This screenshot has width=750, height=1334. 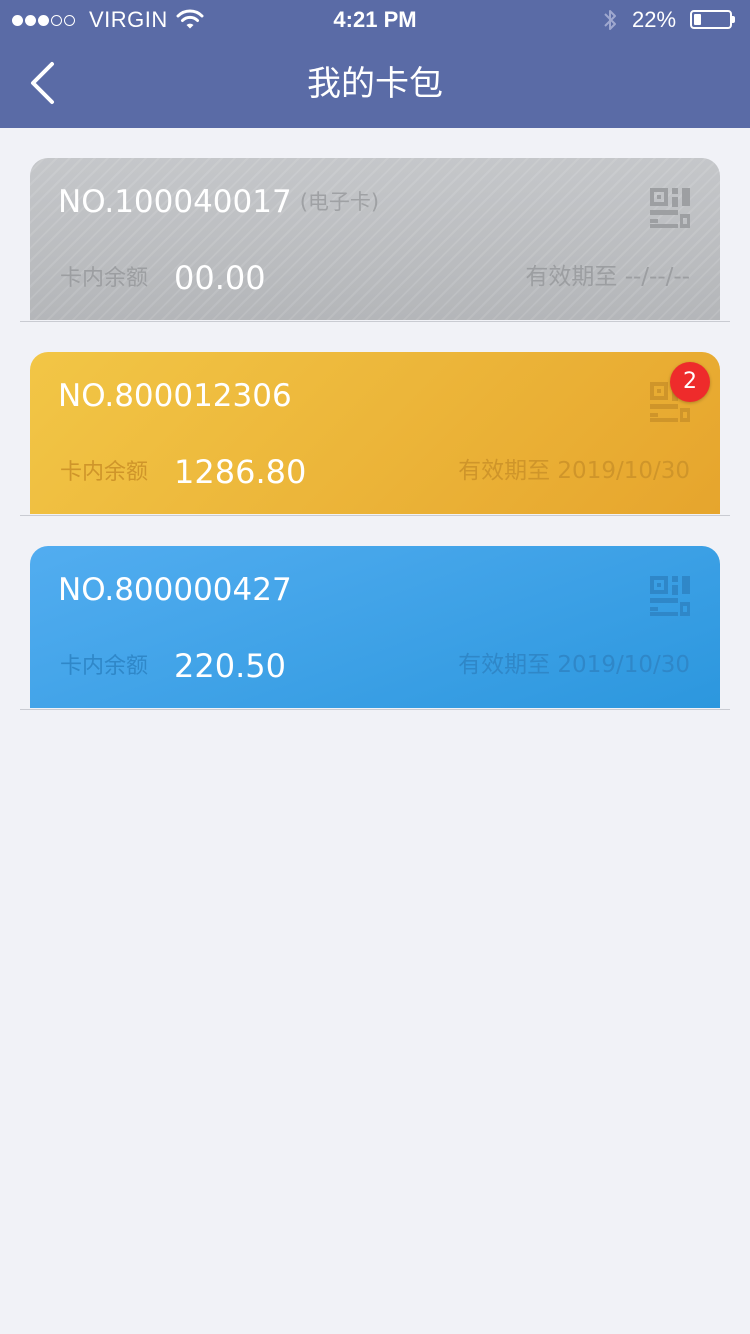 What do you see at coordinates (375, 84) in the screenshot?
I see `page-title: 我的卡包` at bounding box center [375, 84].